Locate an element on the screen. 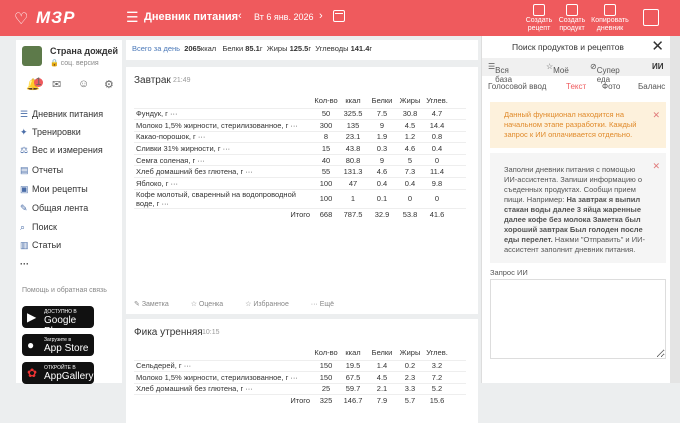 The height and width of the screenshot is (423, 680). food-name: Фундук, г ··· is located at coordinates (224, 113).